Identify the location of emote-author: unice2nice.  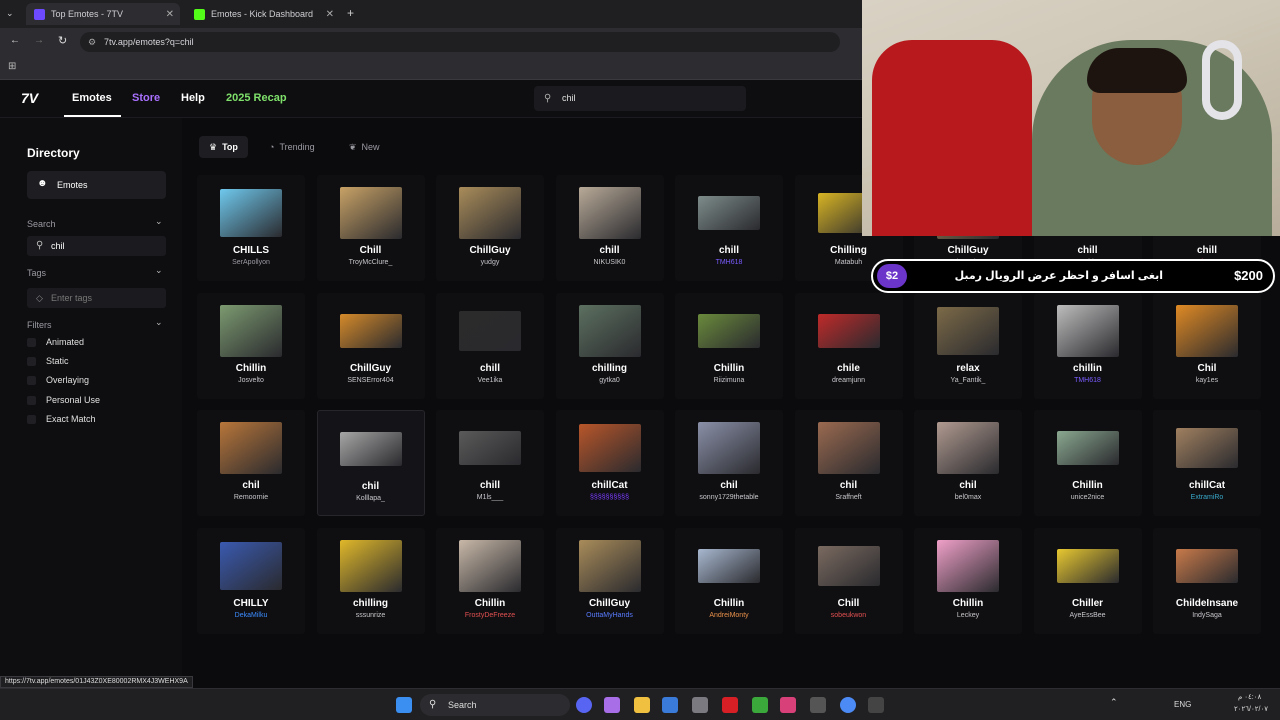
(1088, 497).